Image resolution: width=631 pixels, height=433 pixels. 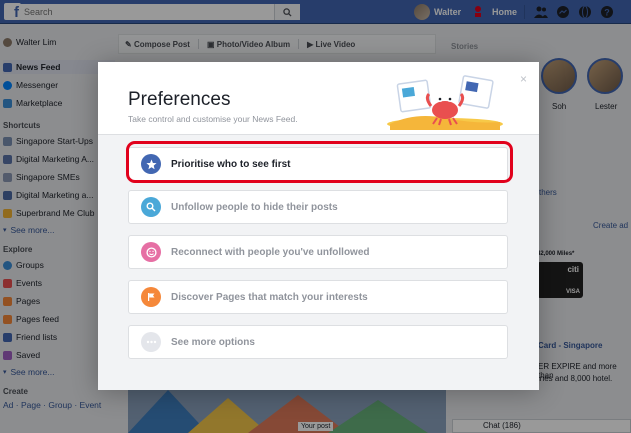 I want to click on option-reconnect: Reconnect with people you've unfollowed, so click(x=318, y=252).